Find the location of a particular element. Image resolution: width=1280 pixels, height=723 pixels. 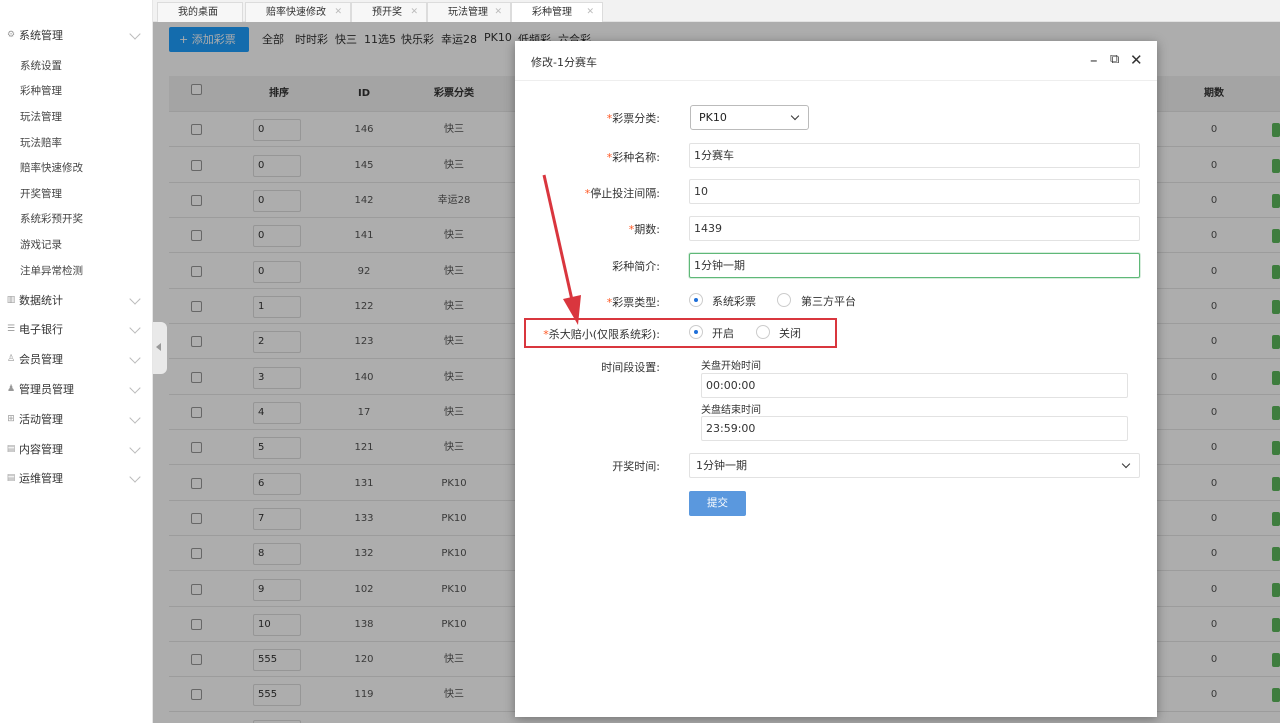

menu-admins: ♟ 管理员管理 is located at coordinates (76, 389).